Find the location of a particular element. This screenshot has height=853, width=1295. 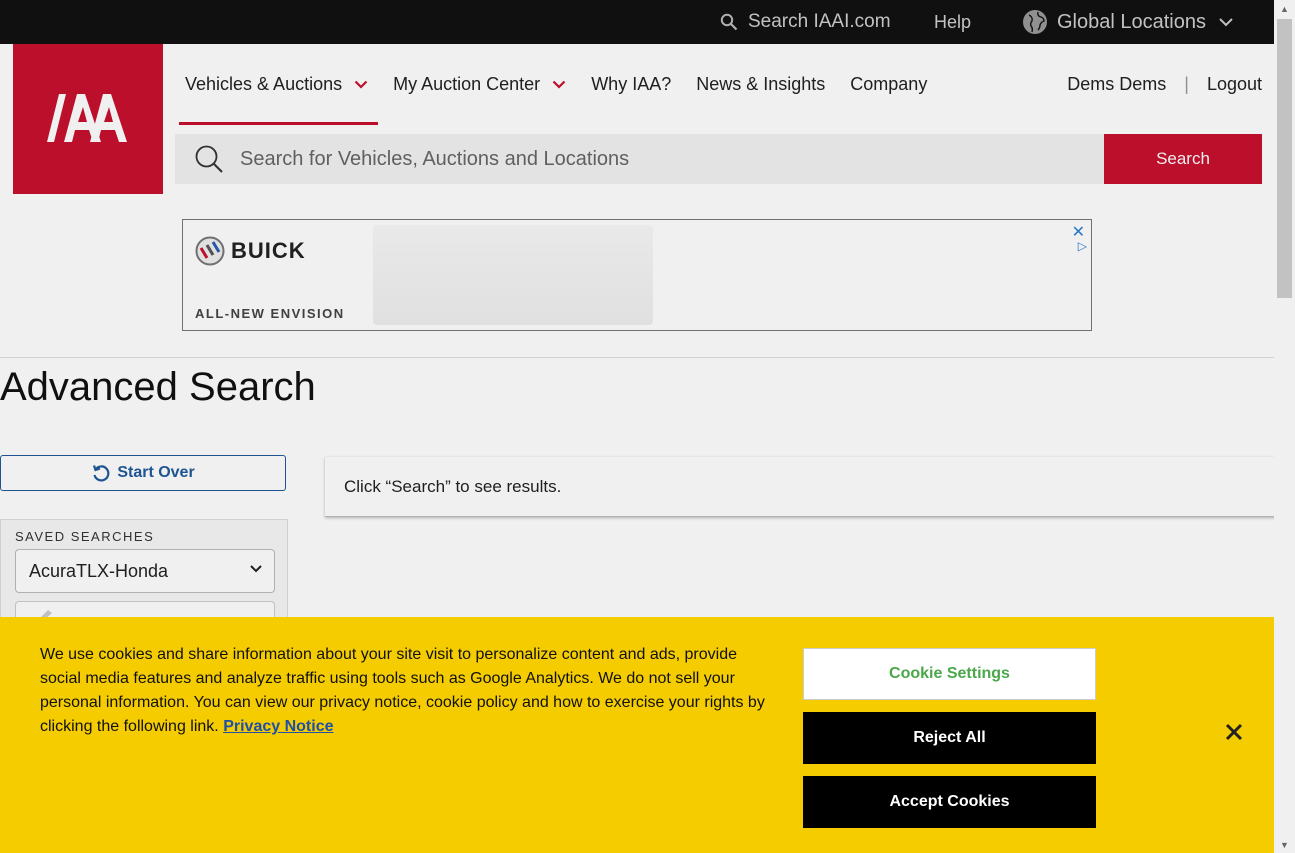

scrollbar-thumb is located at coordinates (1284, 158).